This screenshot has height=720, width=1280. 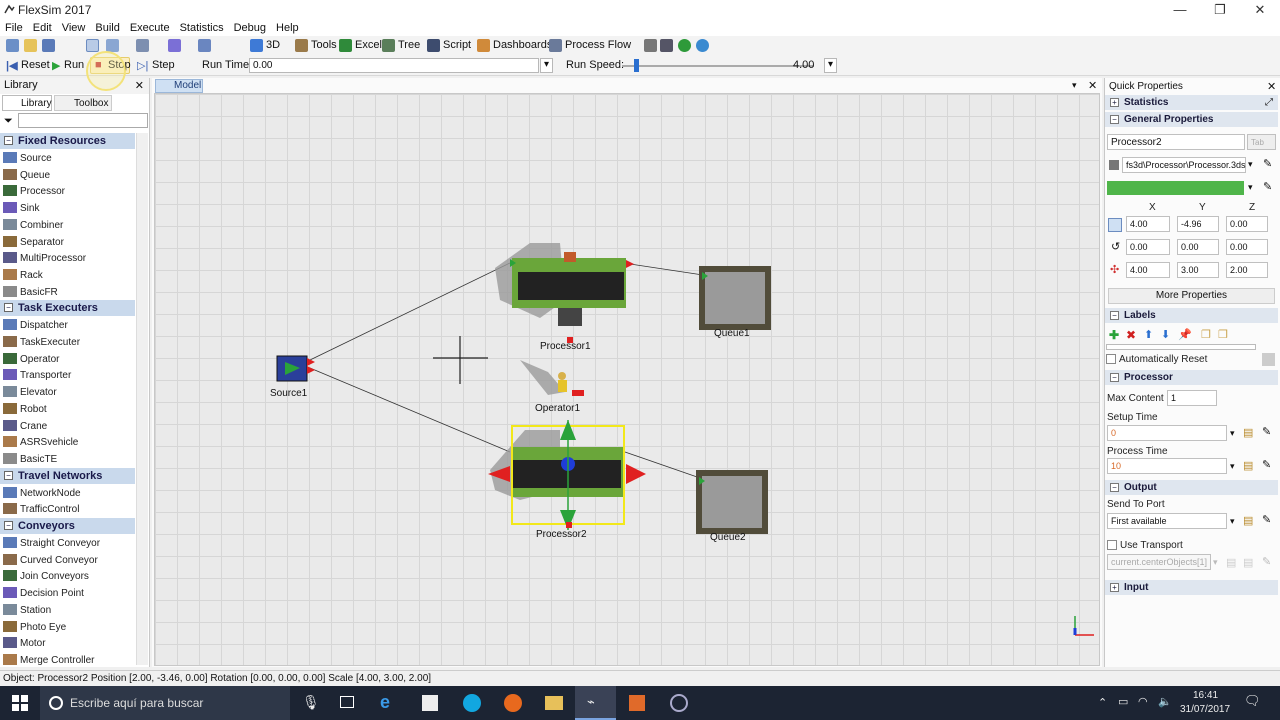 I want to click on operator1-object, so click(x=552, y=378).